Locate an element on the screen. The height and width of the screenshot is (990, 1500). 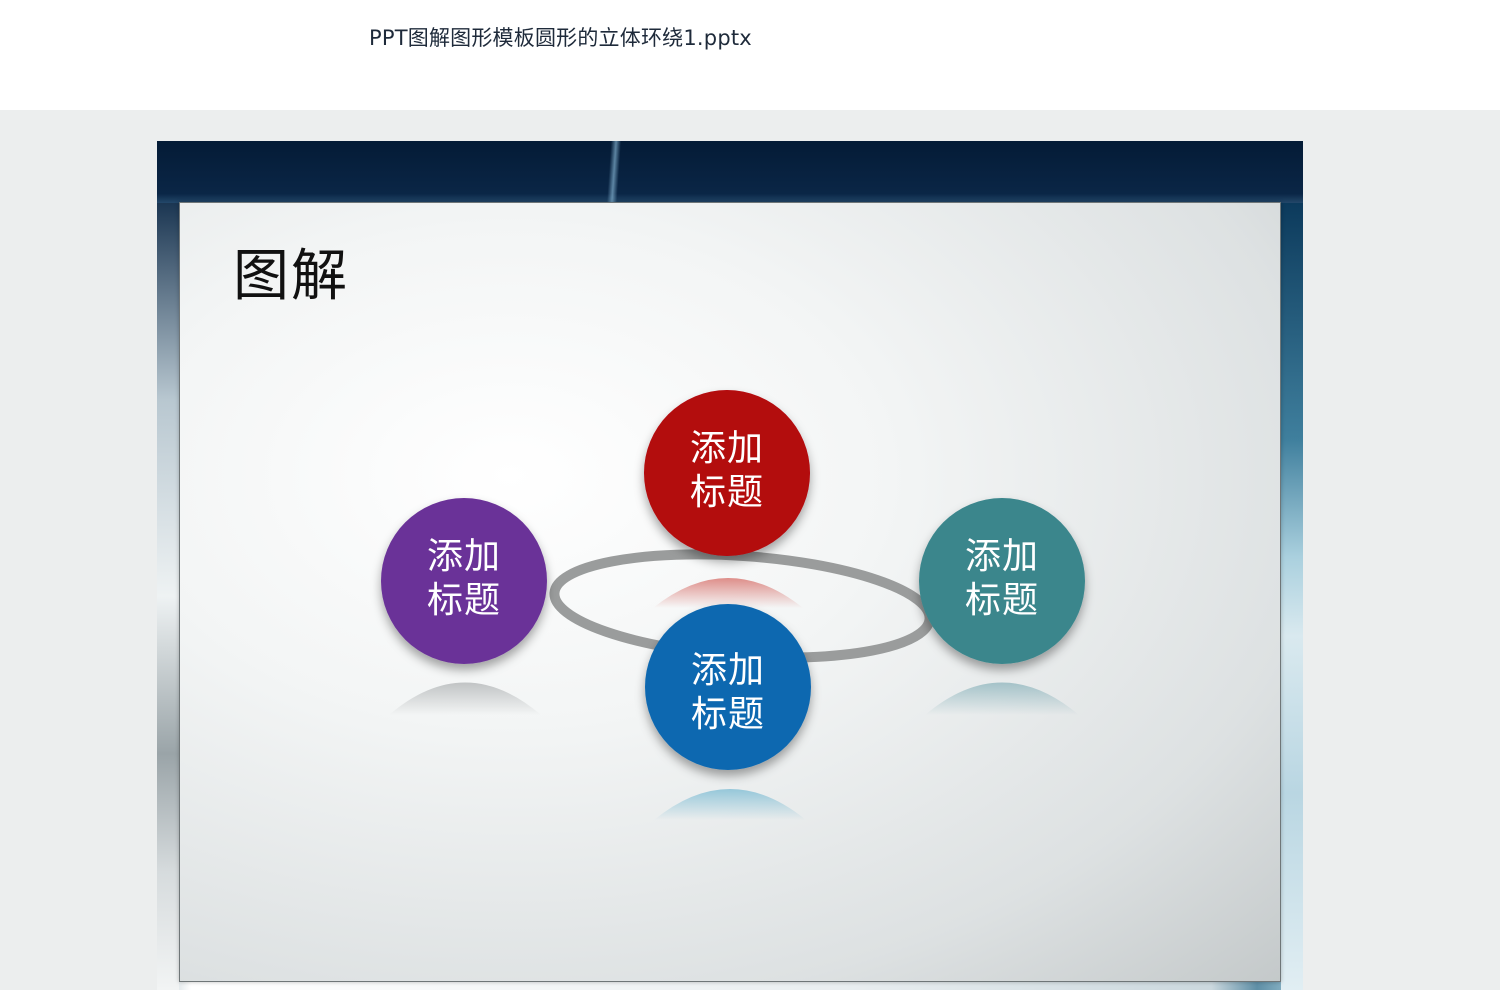
node-label-purple: 添加 标题 is located at coordinates (464, 579).